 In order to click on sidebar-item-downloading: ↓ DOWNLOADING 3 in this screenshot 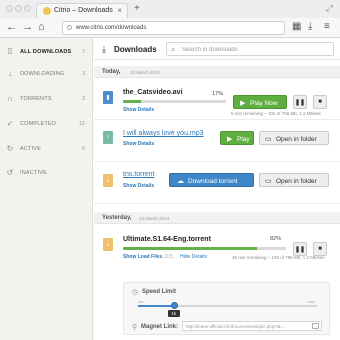, I will do `click(46, 74)`.